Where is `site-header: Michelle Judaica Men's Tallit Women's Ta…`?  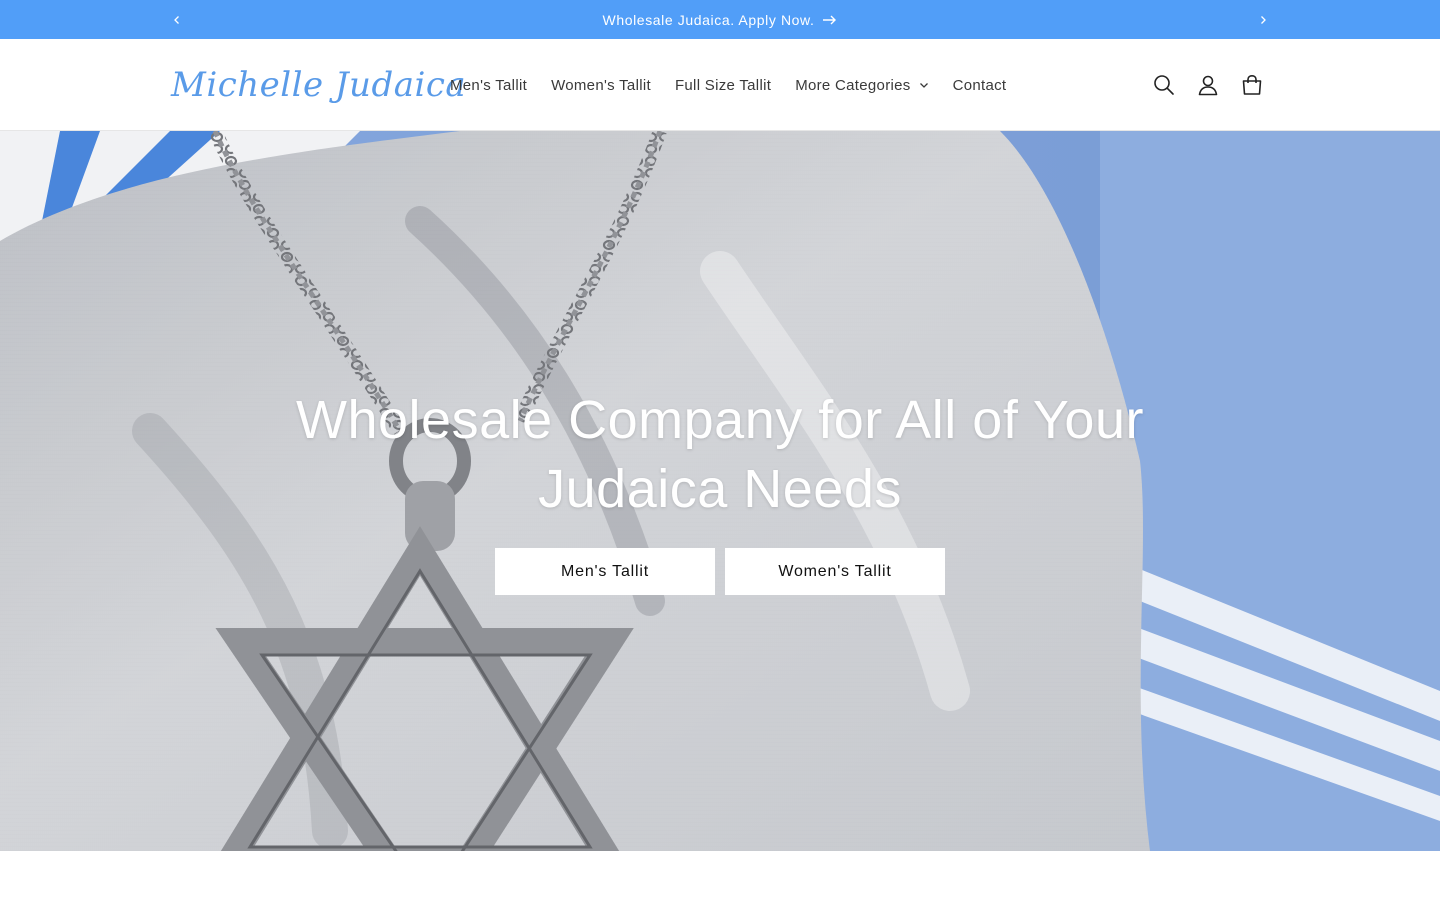
site-header: Michelle Judaica Men's Tallit Women's Ta… is located at coordinates (720, 85).